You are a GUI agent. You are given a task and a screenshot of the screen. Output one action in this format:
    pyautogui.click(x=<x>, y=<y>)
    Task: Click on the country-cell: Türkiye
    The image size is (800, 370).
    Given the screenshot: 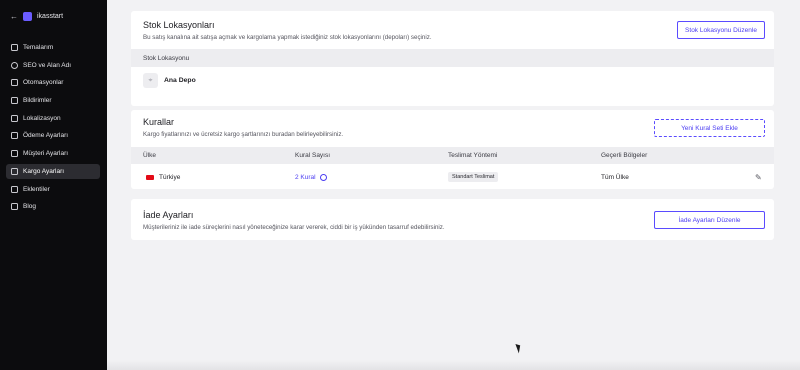 What is the action you would take?
    pyautogui.click(x=163, y=177)
    